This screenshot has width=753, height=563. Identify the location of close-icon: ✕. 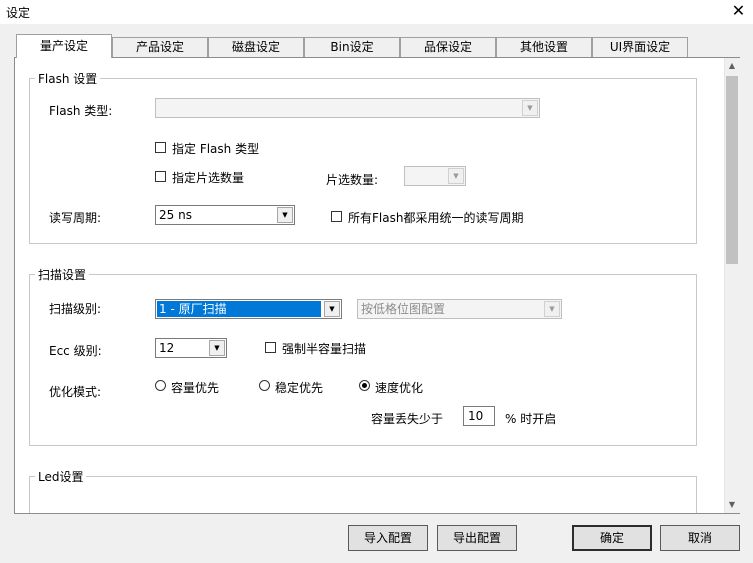
(738, 12).